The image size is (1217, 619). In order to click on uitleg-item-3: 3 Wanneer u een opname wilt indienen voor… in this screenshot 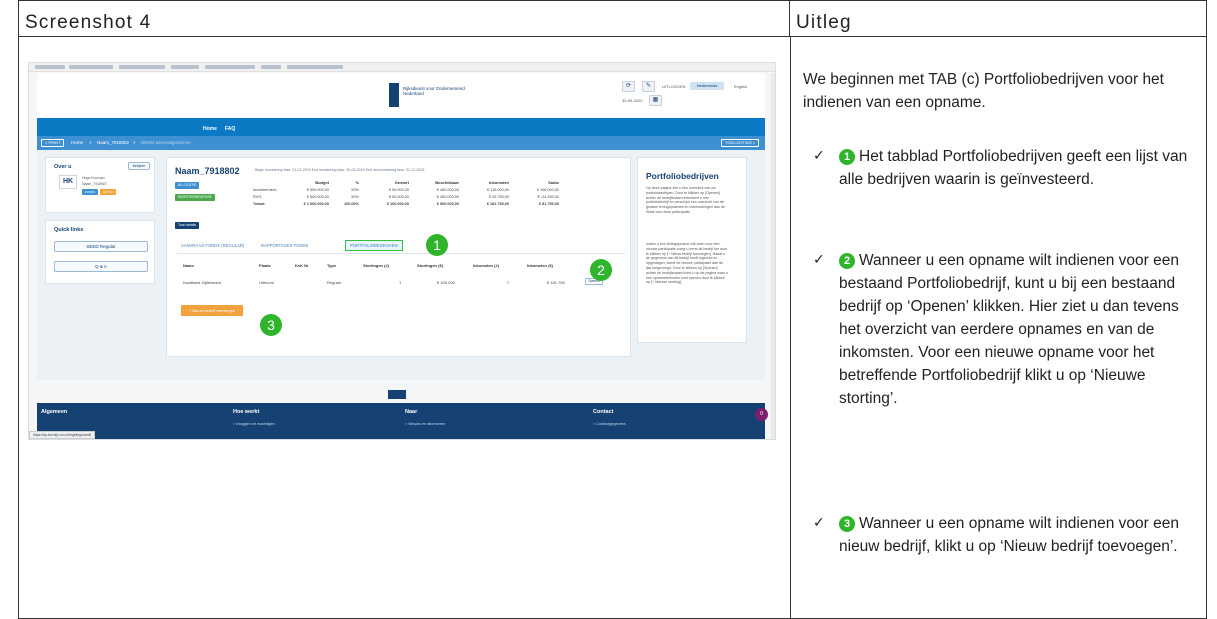, I will do `click(1019, 535)`.